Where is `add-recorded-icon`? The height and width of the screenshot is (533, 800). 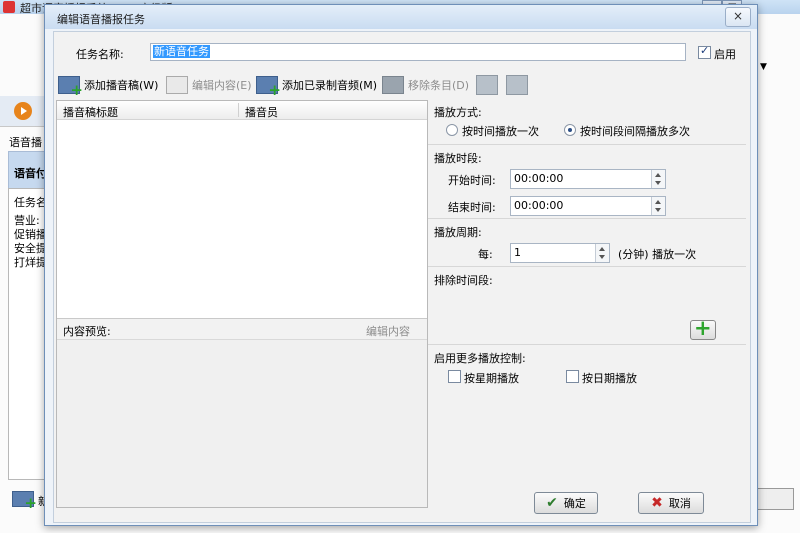 add-recorded-icon is located at coordinates (268, 87).